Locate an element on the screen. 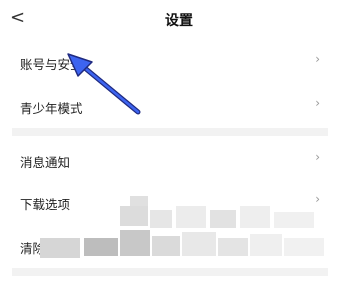  annotation-arrow-icon is located at coordinates (104, 84).